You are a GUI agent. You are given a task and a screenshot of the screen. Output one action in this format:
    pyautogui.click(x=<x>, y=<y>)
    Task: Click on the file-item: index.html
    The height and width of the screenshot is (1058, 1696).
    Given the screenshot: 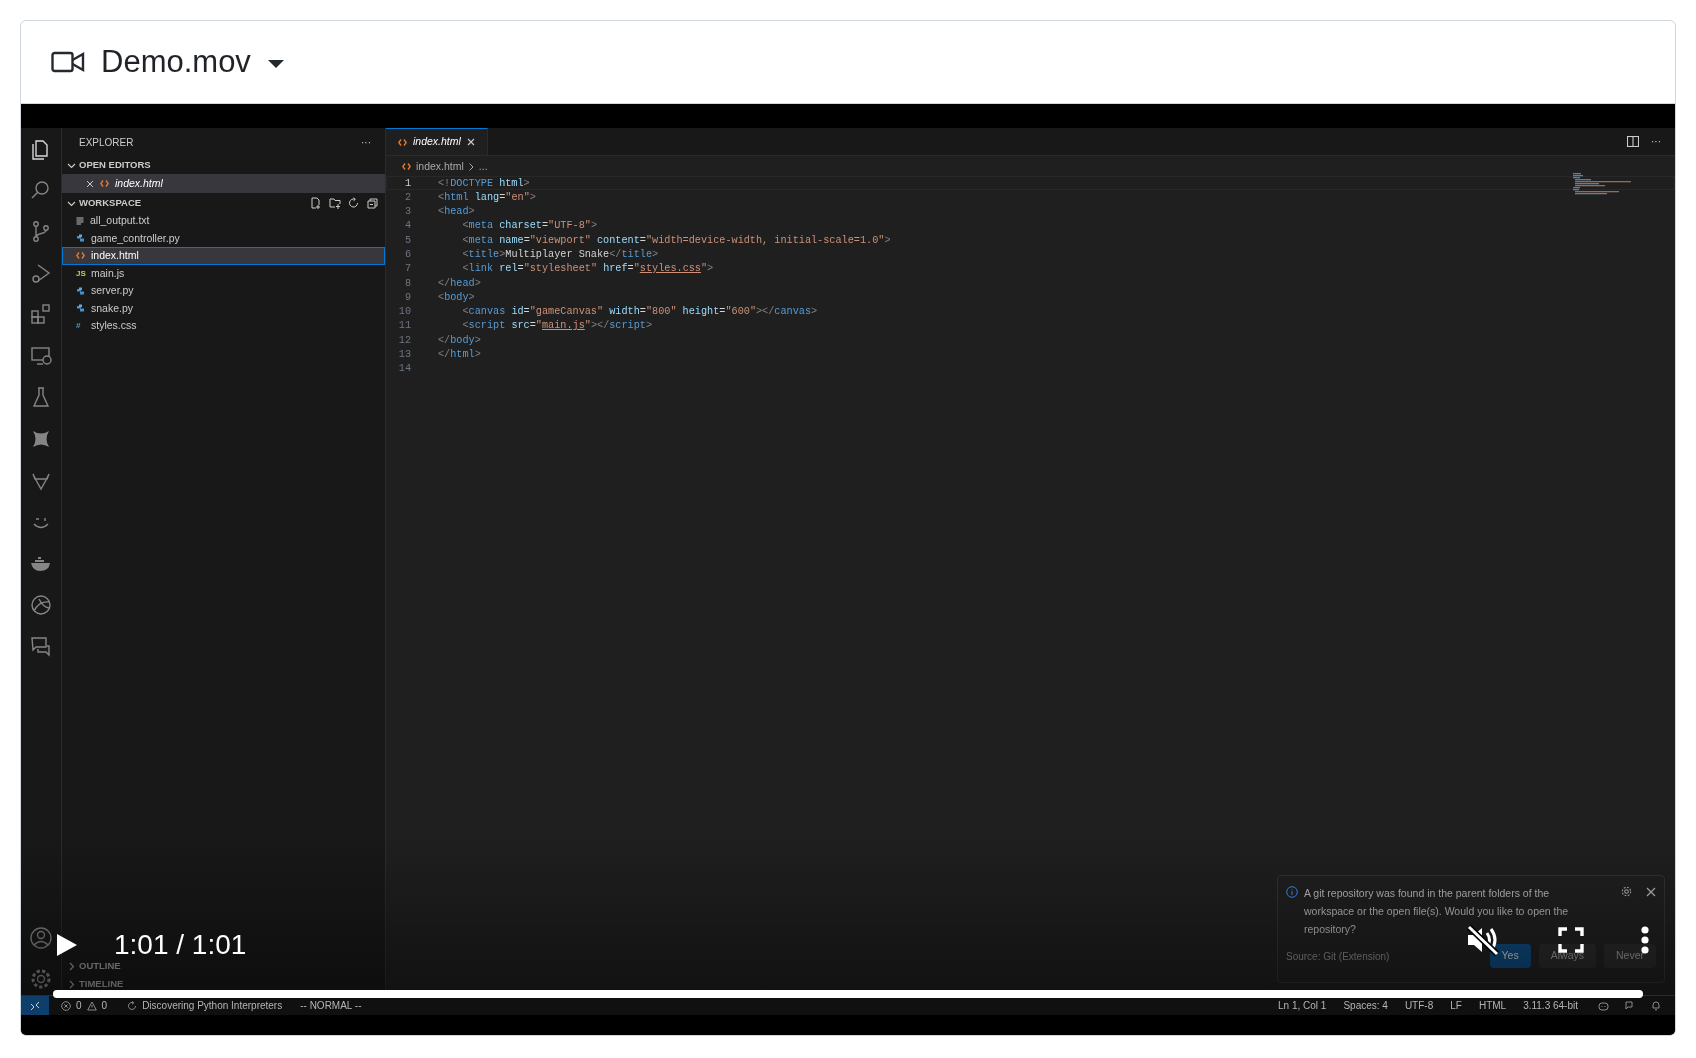 What is the action you would take?
    pyautogui.click(x=223, y=256)
    